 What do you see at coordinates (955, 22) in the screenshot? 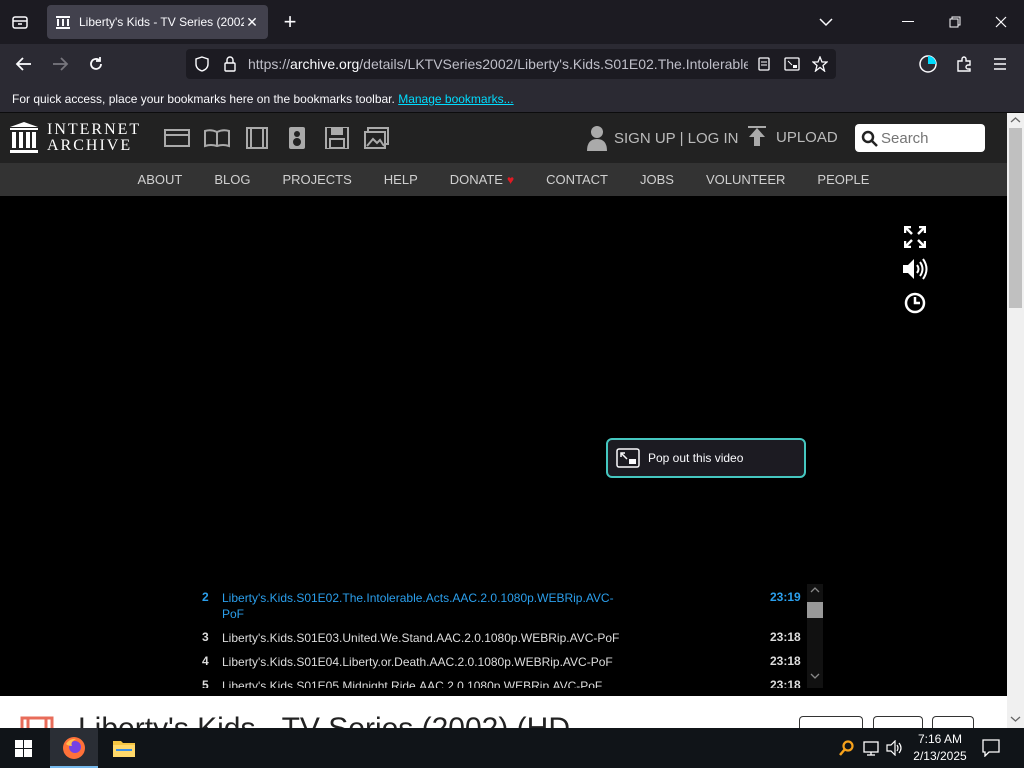
I see `restore-icon` at bounding box center [955, 22].